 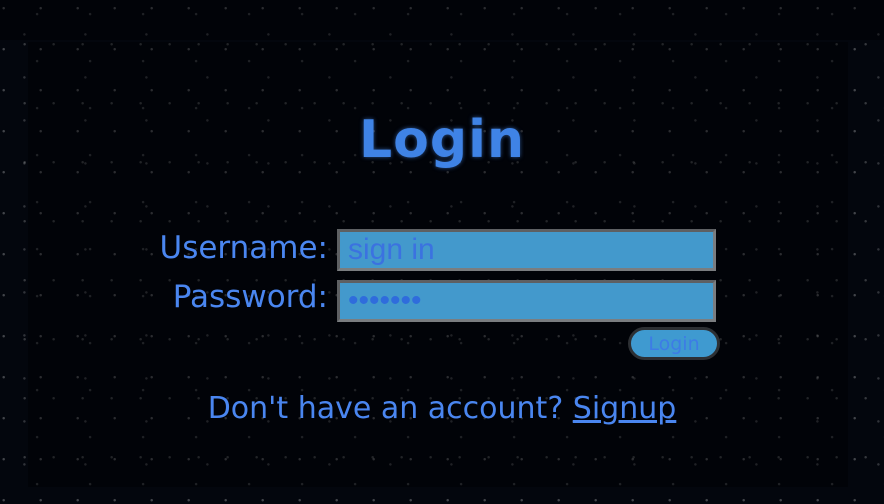 I want to click on password-input, so click(x=526, y=301).